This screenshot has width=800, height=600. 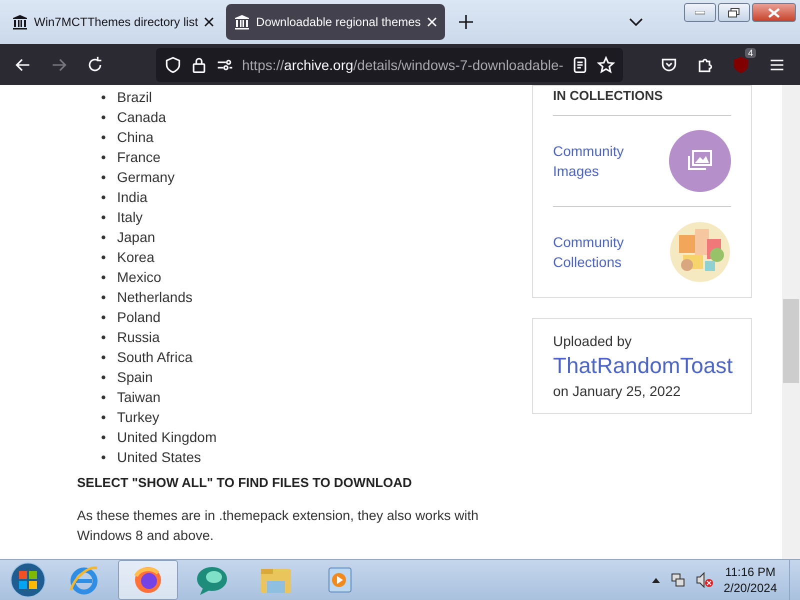 I want to click on shield-icon, so click(x=173, y=65).